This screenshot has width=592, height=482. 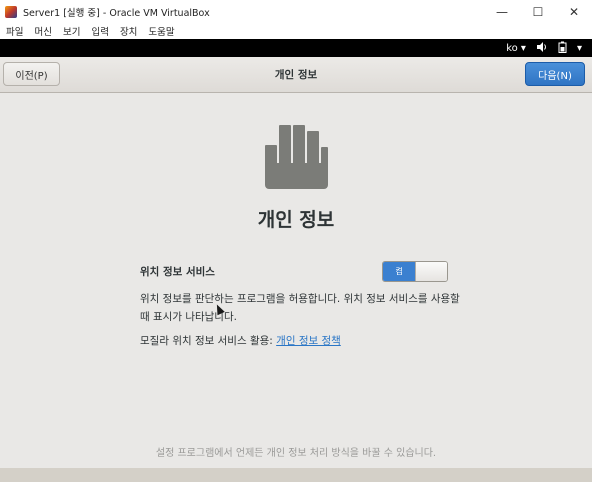 What do you see at coordinates (208, 341) in the screenshot?
I see `privacy-policy-prefix: 모질라 위치 정보 서비스 활용:` at bounding box center [208, 341].